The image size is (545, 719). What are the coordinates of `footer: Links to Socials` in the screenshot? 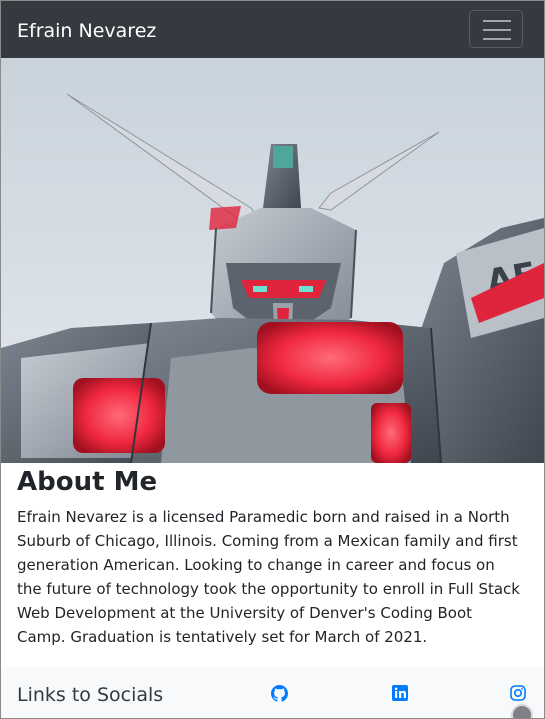 It's located at (272, 692).